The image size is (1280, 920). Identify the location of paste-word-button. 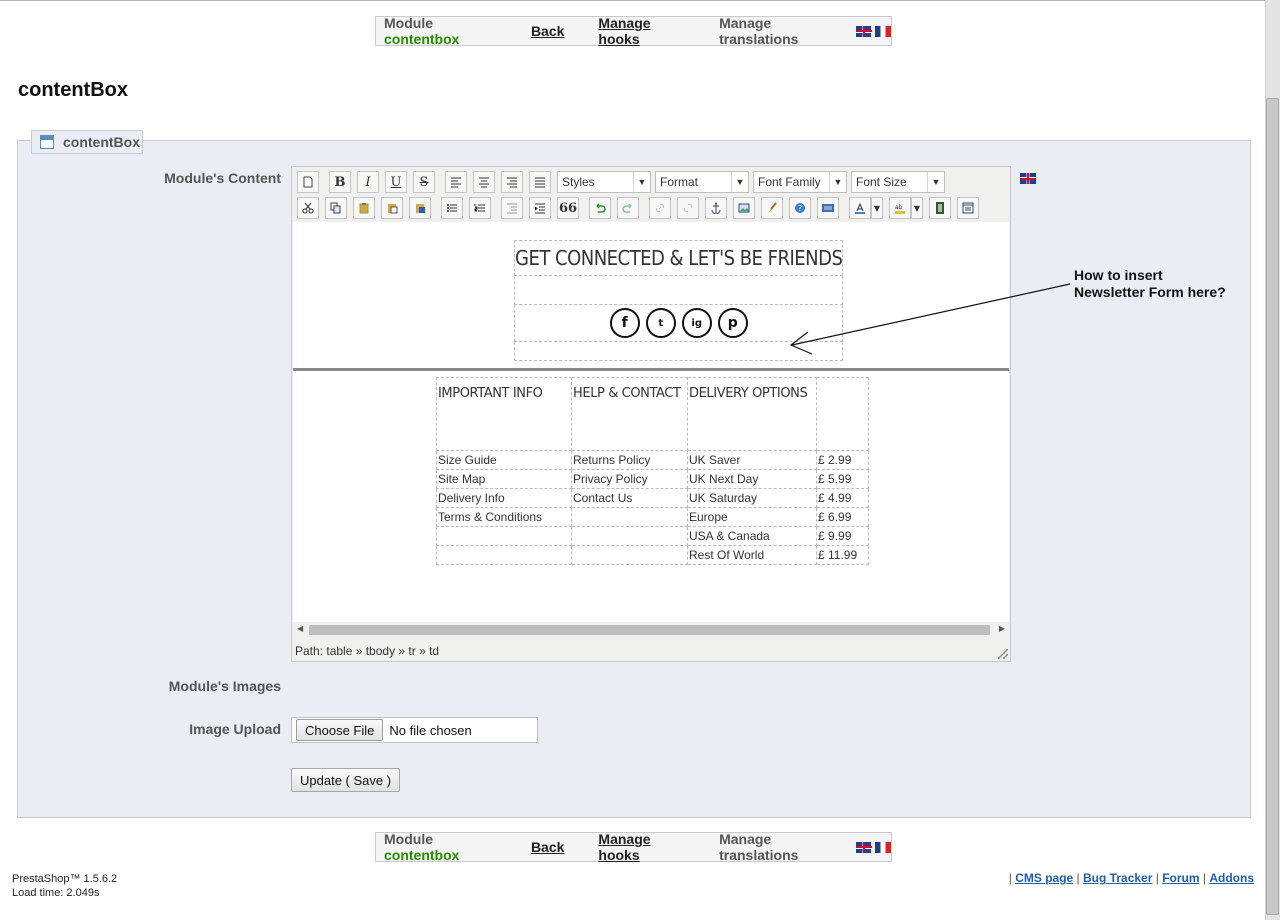
(420, 208).